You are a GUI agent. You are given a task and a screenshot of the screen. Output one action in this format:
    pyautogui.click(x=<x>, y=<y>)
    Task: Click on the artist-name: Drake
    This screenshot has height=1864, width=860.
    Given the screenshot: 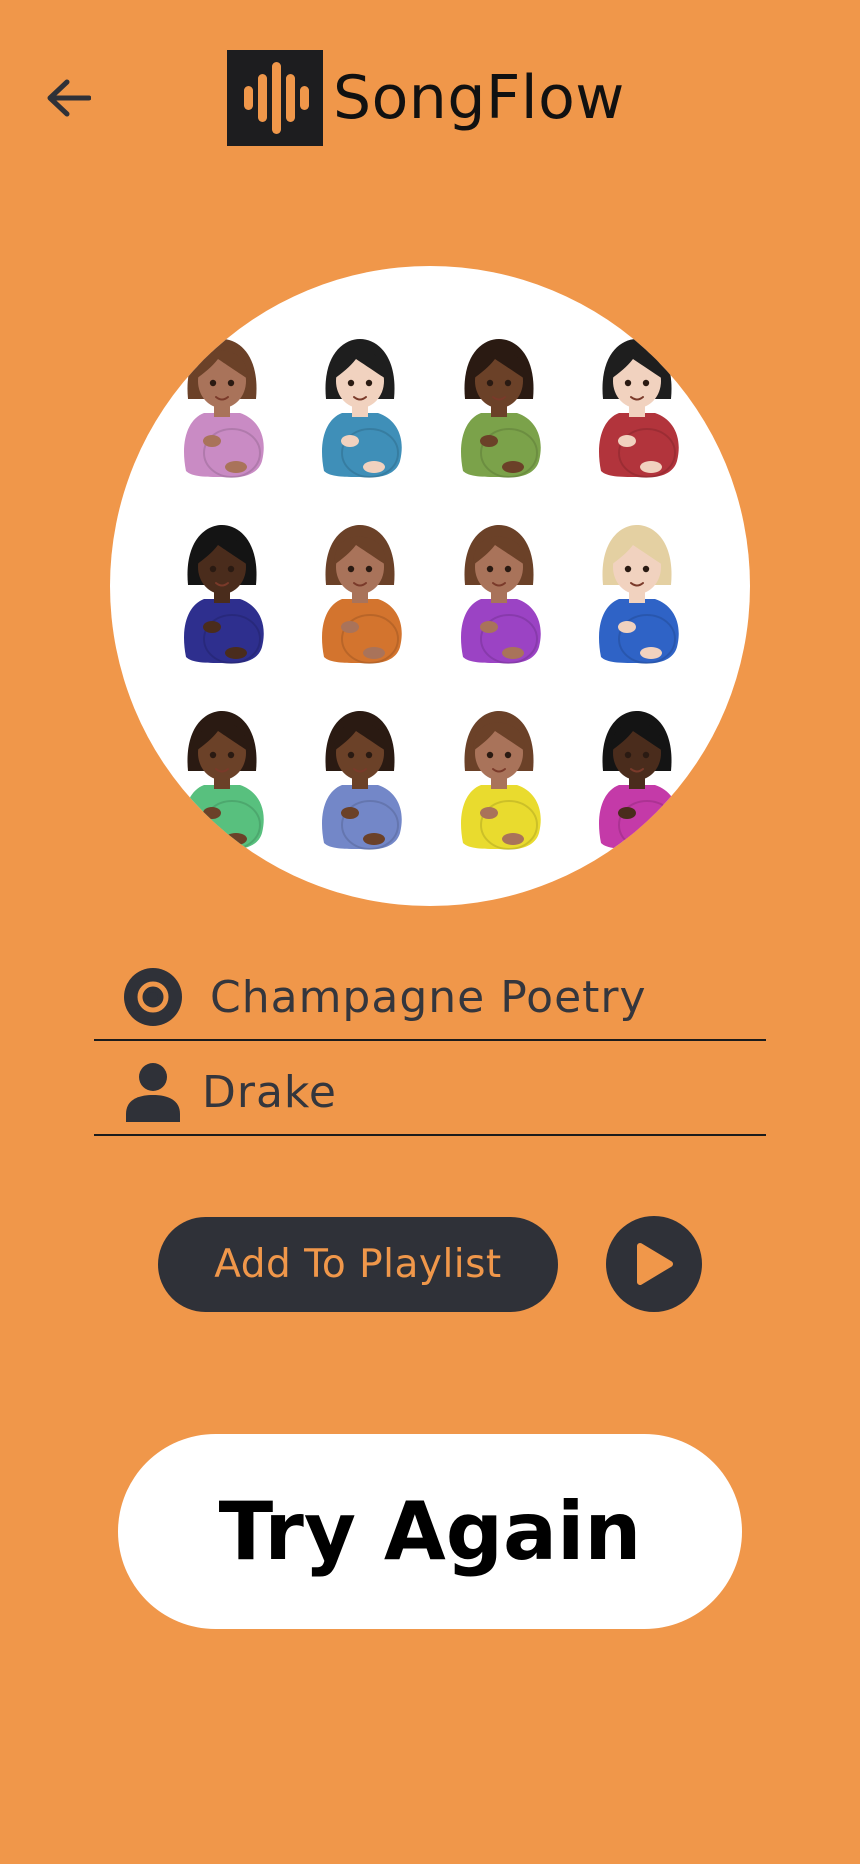 What is the action you would take?
    pyautogui.click(x=269, y=1092)
    